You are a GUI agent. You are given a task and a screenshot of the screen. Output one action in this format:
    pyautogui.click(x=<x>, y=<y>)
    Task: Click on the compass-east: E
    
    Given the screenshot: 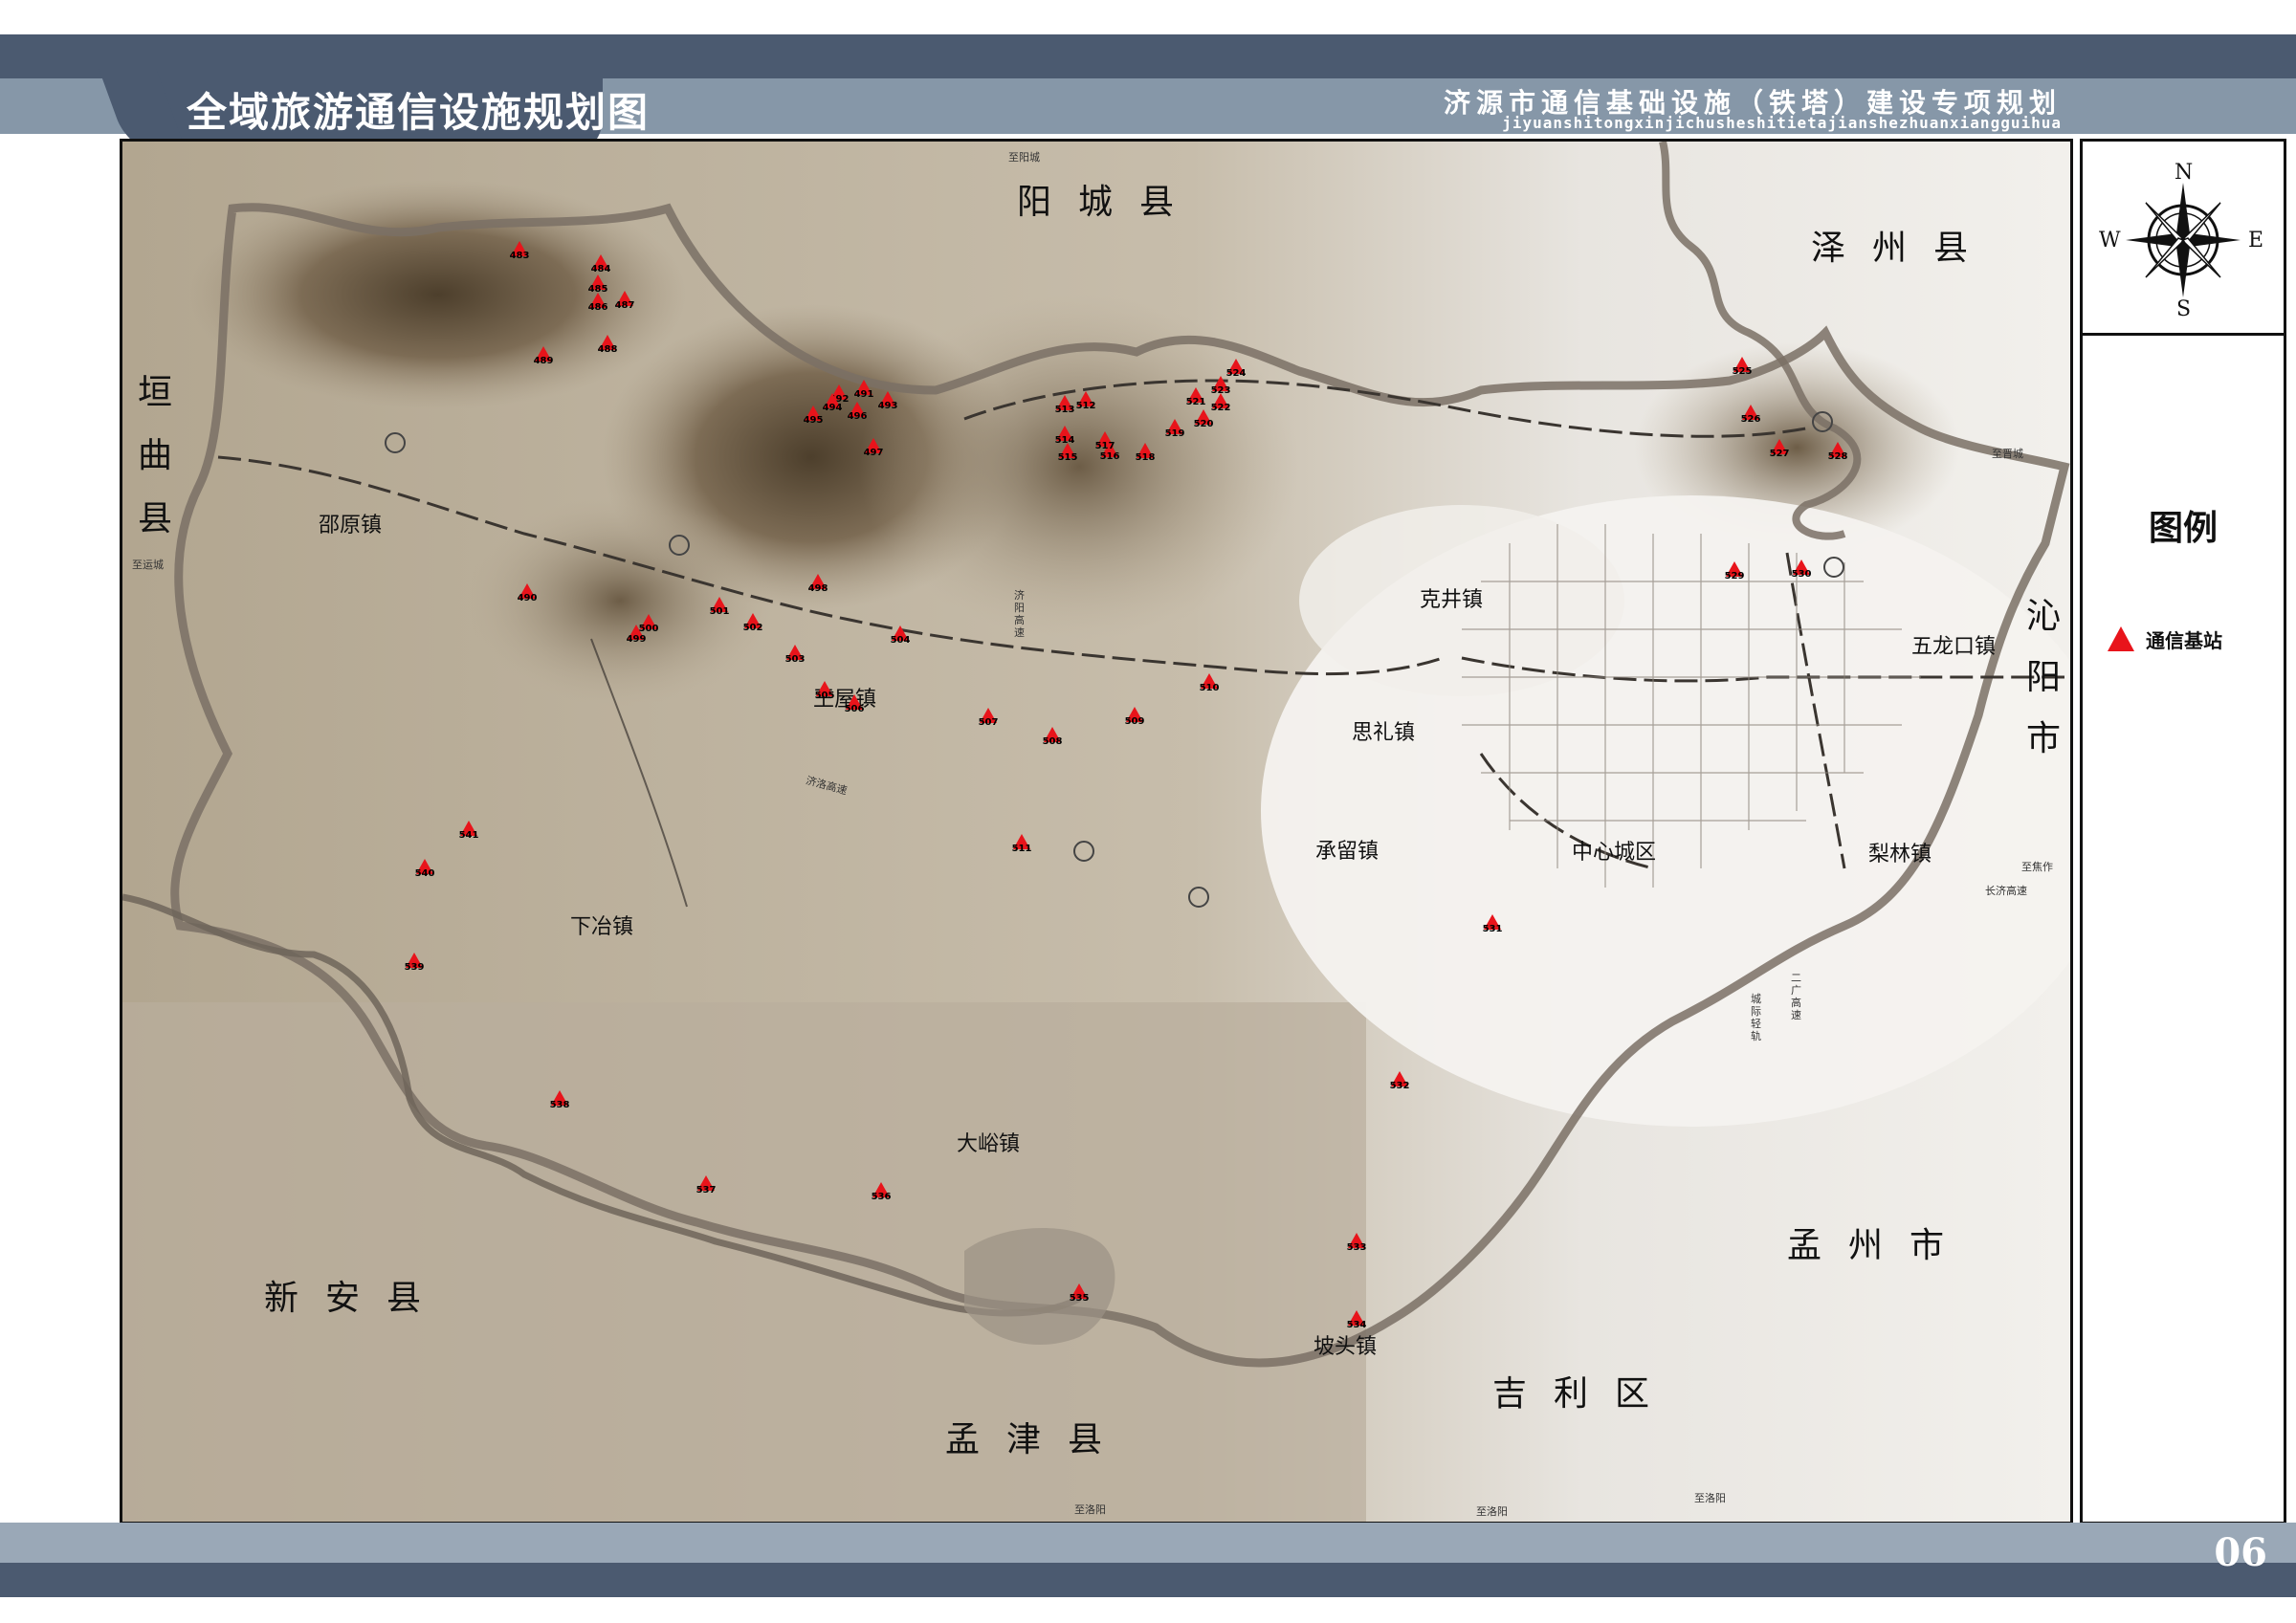 What is the action you would take?
    pyautogui.click(x=2256, y=240)
    